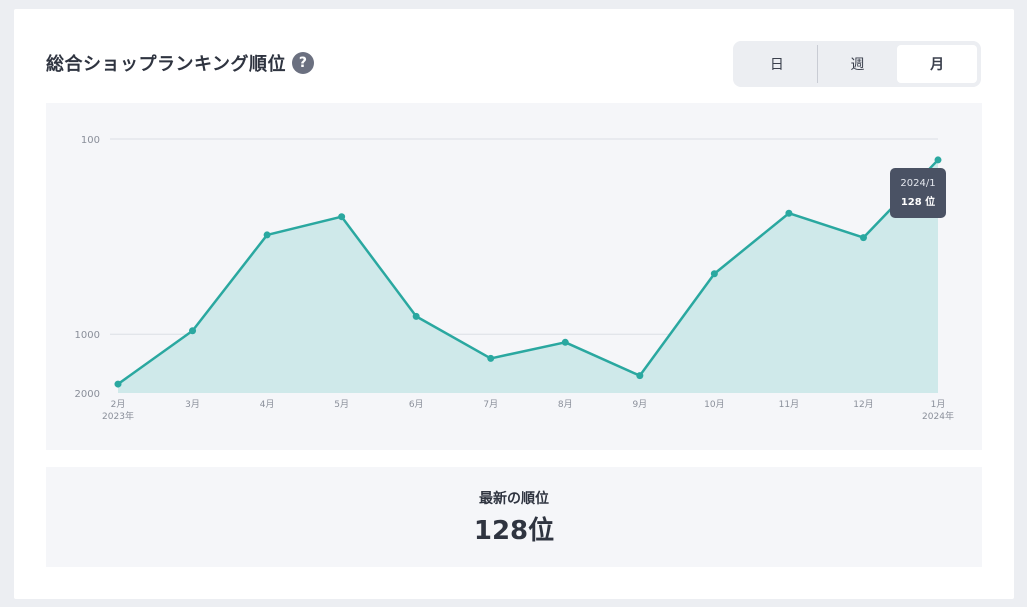  What do you see at coordinates (863, 404) in the screenshot?
I see `x-tick-label: 12月` at bounding box center [863, 404].